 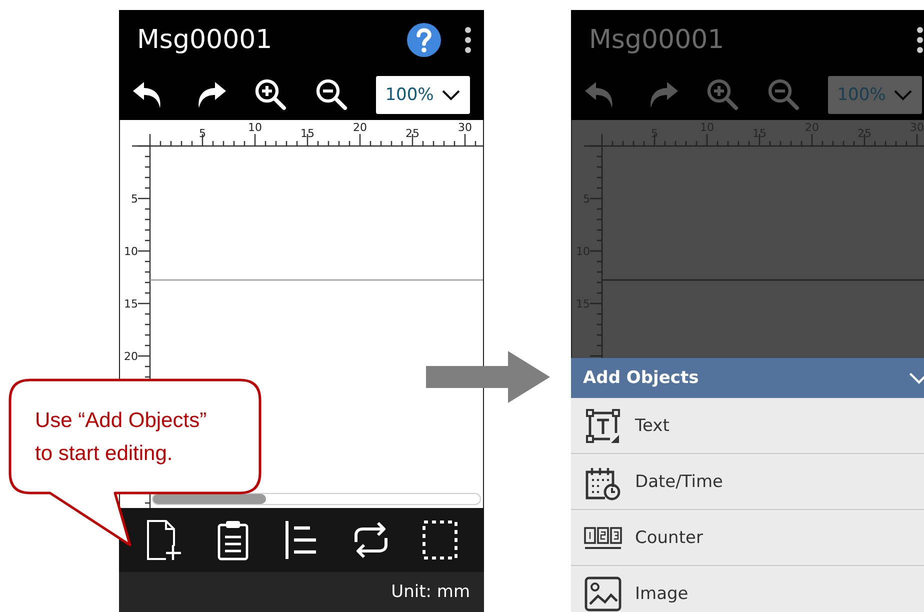 I want to click on menu-item: Text, so click(x=747, y=426).